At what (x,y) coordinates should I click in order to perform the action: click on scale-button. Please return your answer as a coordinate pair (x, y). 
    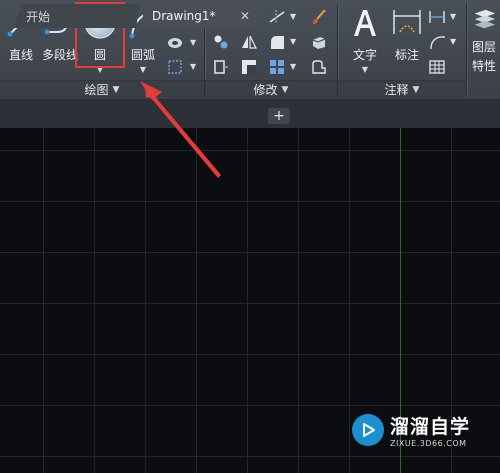
    Looking at the image, I should click on (250, 67).